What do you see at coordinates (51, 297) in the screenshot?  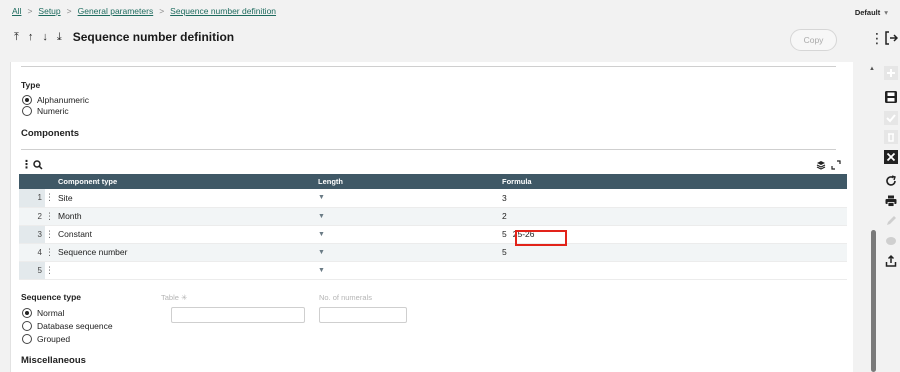 I see `sequence-type-label: Sequence type` at bounding box center [51, 297].